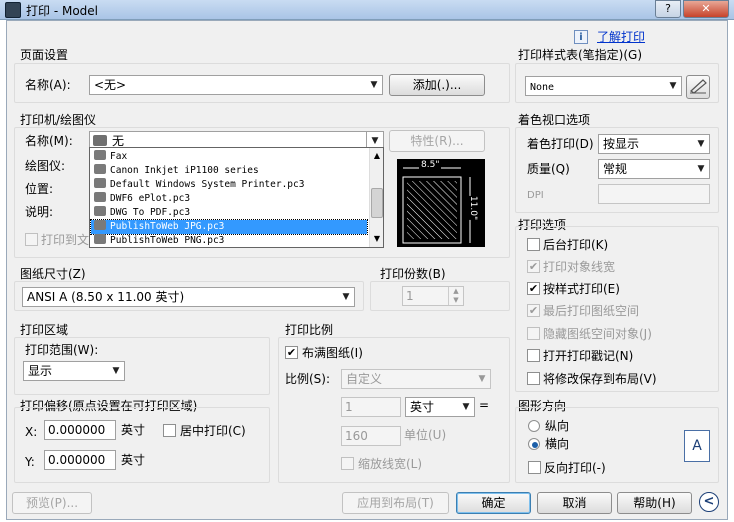 The width and height of the screenshot is (734, 522). Describe the element at coordinates (62, 11) in the screenshot. I see `window-title: 打印 - Model` at that location.